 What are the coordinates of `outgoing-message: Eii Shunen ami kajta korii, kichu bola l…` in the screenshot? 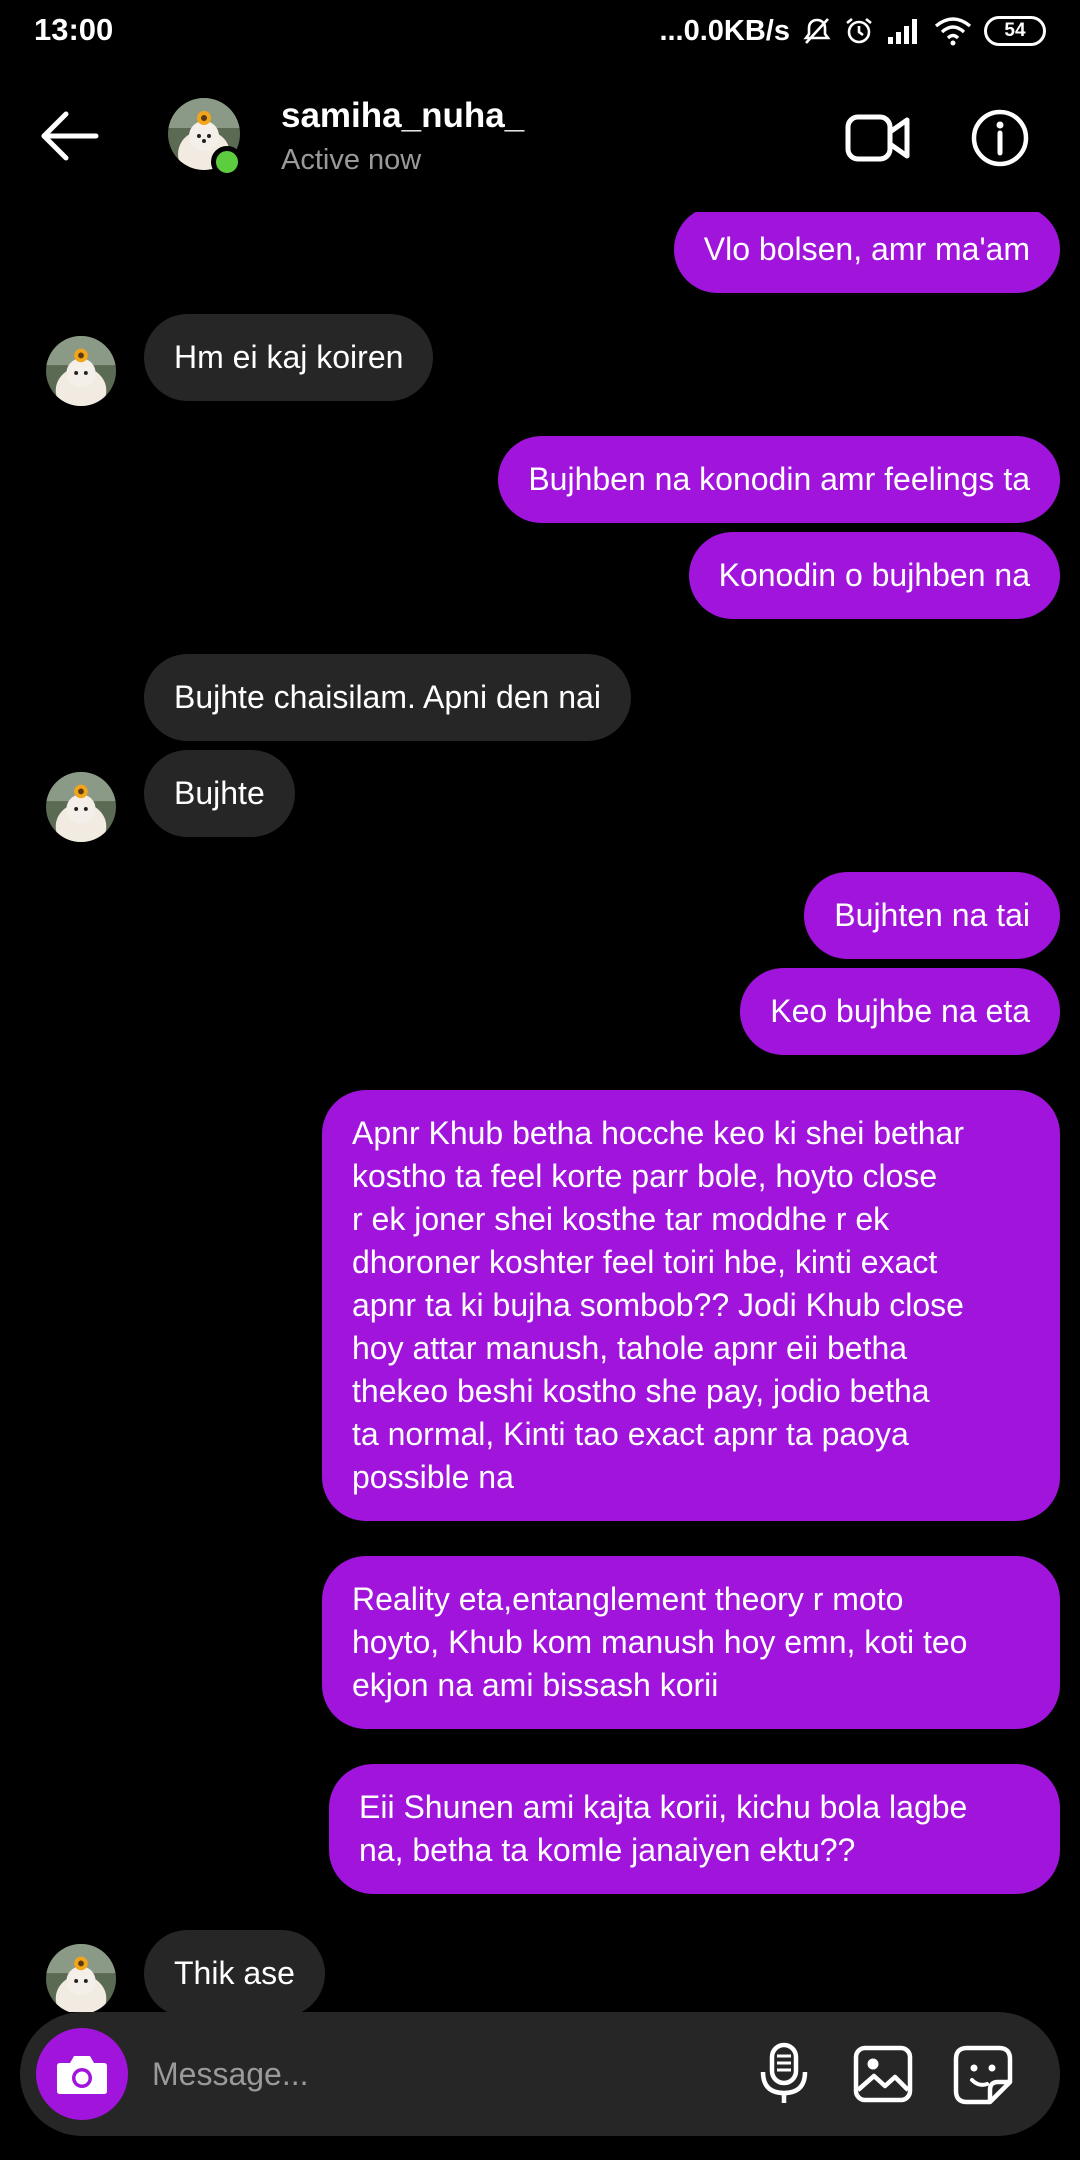 It's located at (694, 1829).